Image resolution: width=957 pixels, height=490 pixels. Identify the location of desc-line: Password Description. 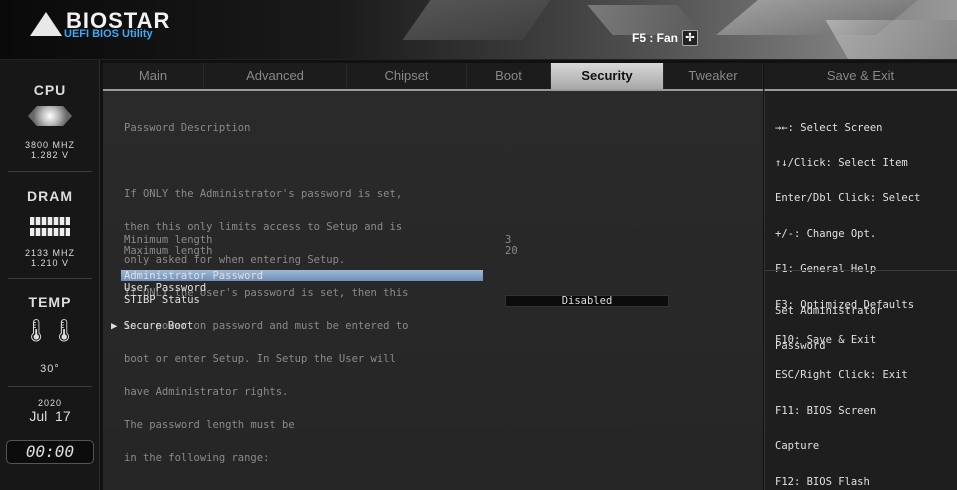
(187, 128).